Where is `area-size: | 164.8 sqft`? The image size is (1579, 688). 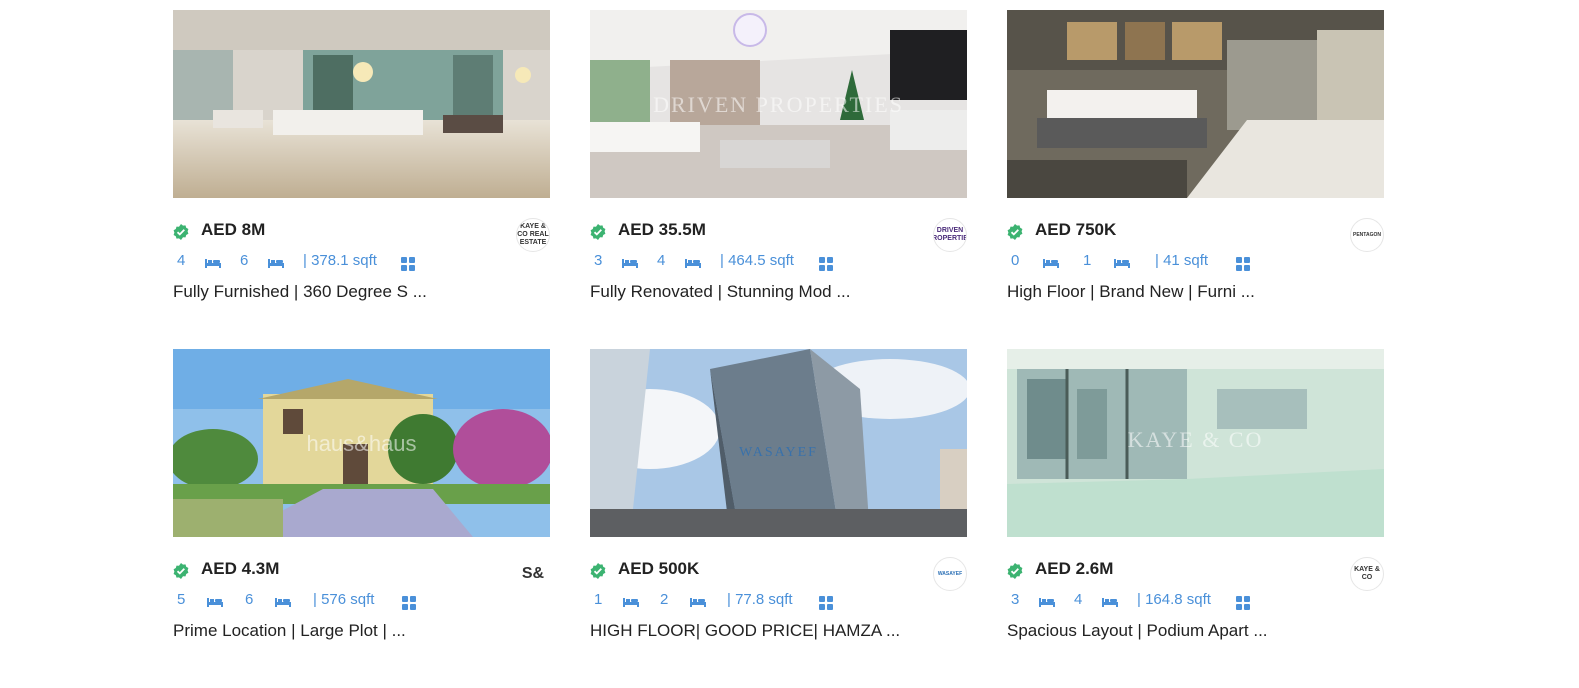 area-size: | 164.8 sqft is located at coordinates (1174, 599).